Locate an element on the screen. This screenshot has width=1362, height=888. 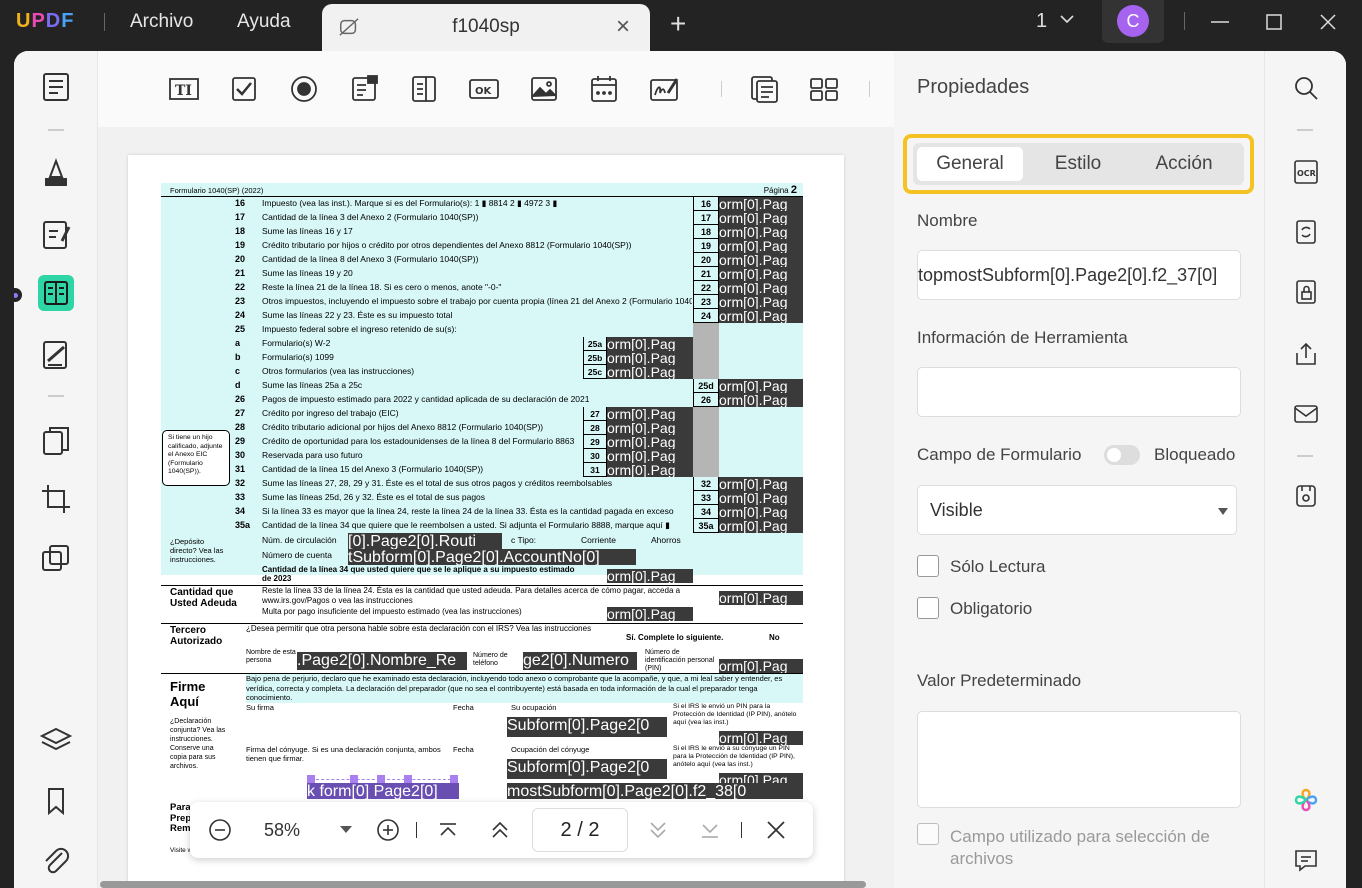
window-close-icon is located at coordinates (1328, 22).